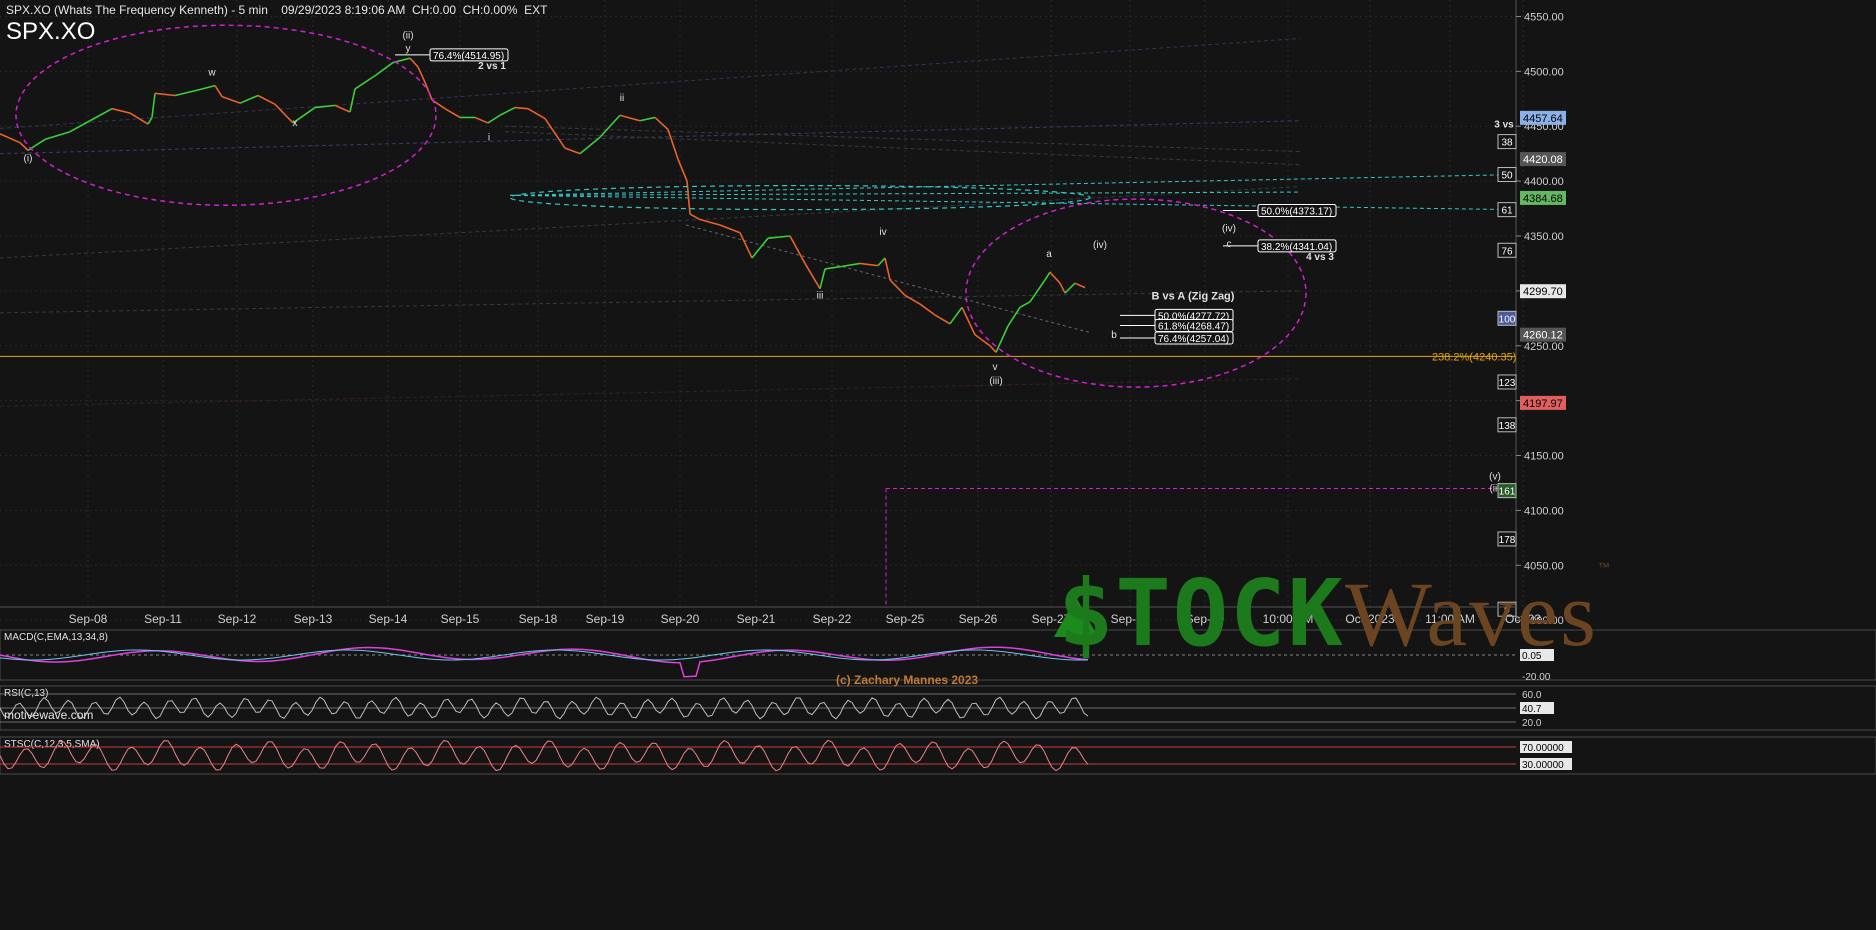 The width and height of the screenshot is (1876, 930). I want to click on axis-box-label-7: 161, so click(1507, 492).